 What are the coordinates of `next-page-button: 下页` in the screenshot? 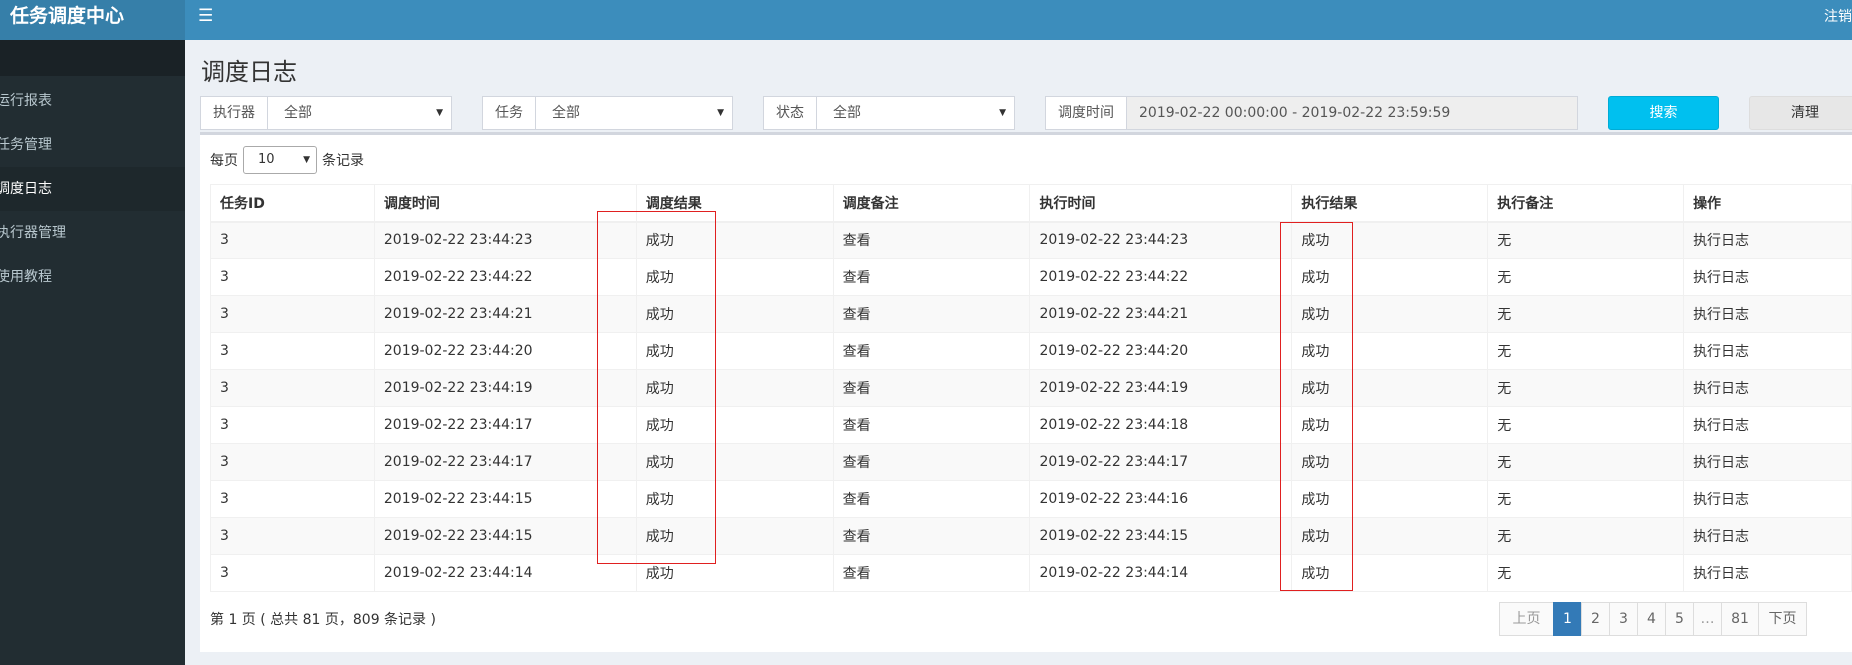 It's located at (1782, 619).